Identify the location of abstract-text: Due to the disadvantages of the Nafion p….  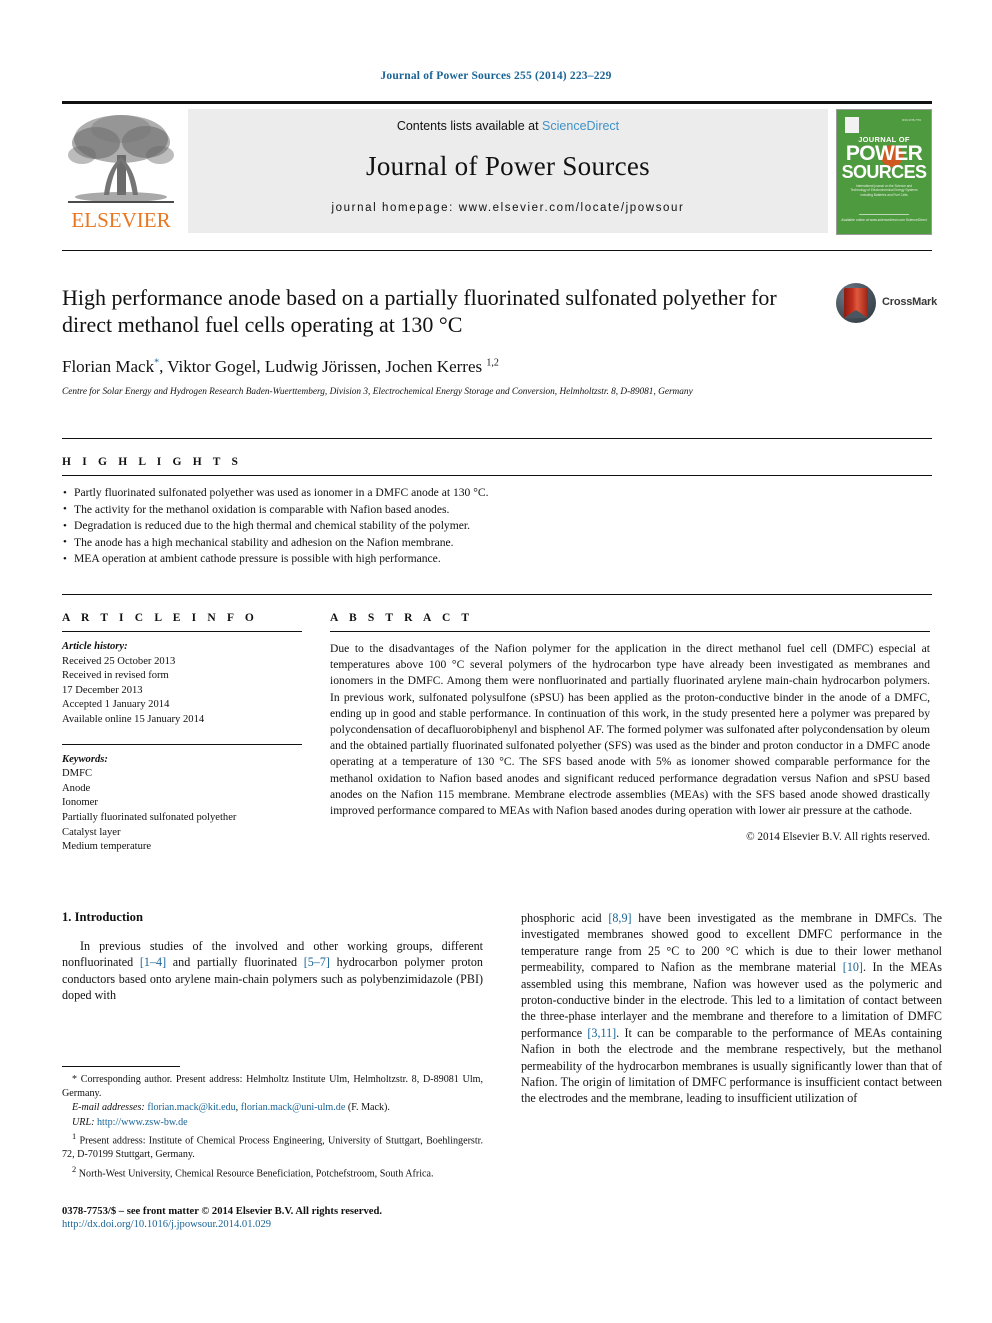
(630, 730).